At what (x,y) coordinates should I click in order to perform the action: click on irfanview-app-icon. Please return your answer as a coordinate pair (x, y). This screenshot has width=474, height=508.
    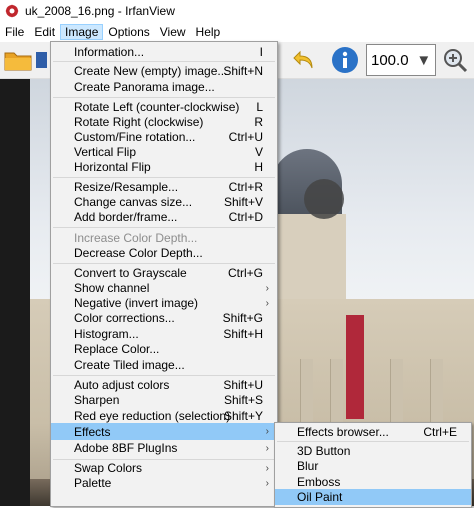
    Looking at the image, I should click on (12, 11).